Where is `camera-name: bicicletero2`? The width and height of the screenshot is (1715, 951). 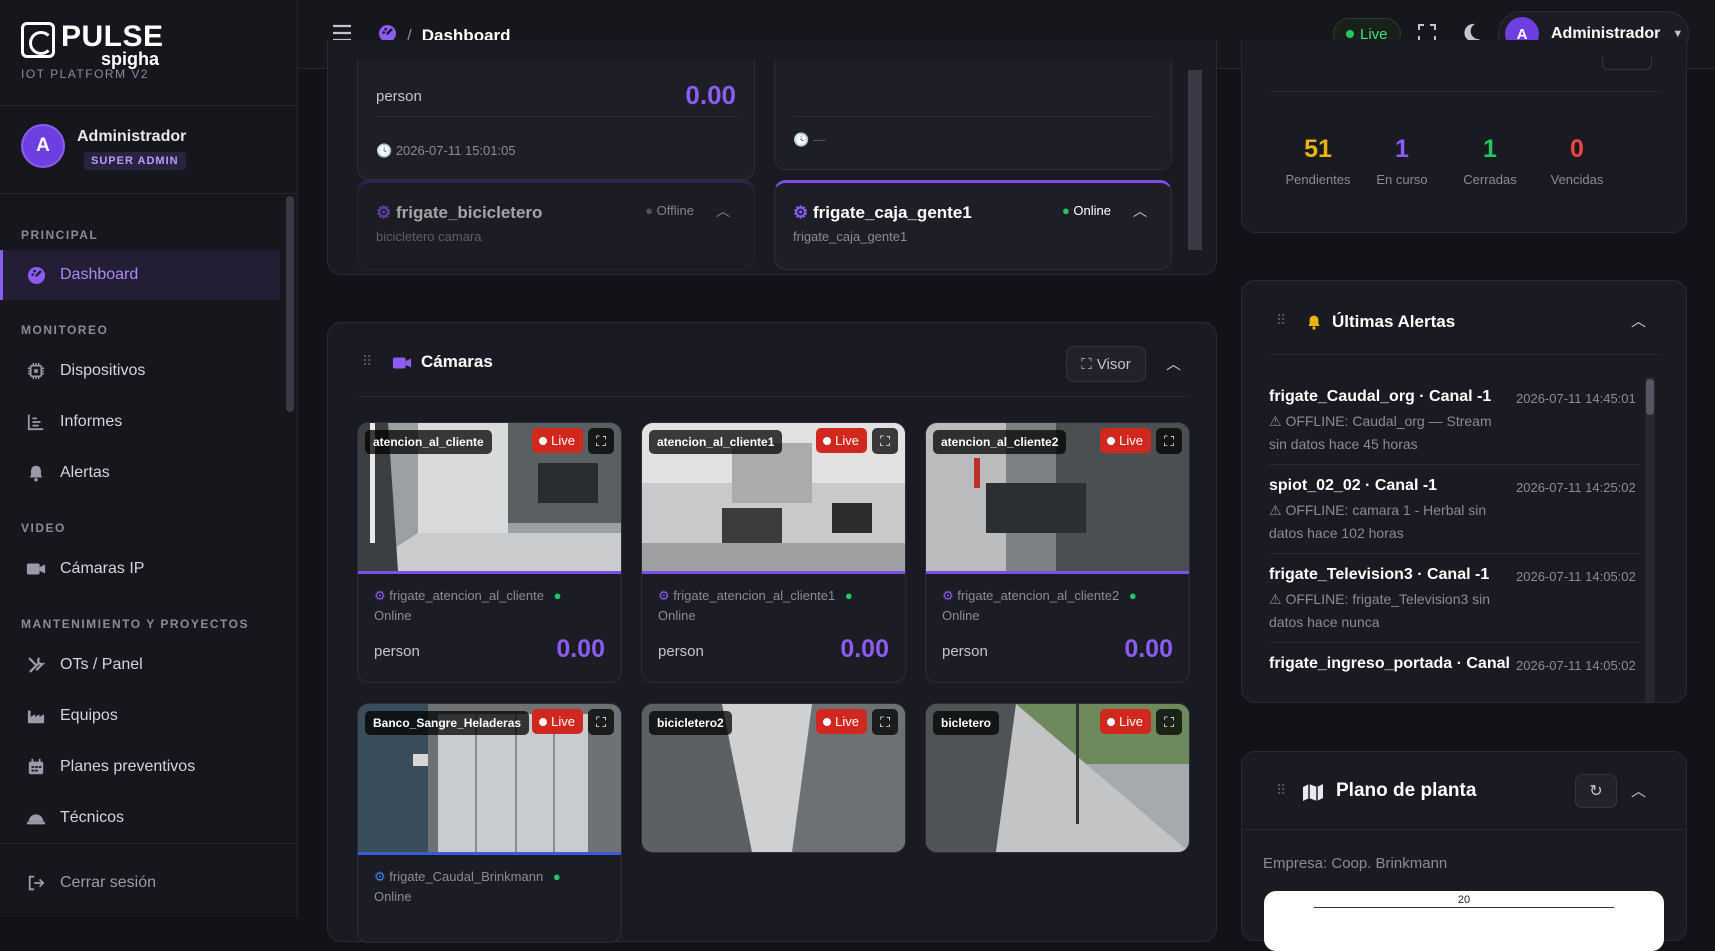
camera-name: bicicletero2 is located at coordinates (690, 723).